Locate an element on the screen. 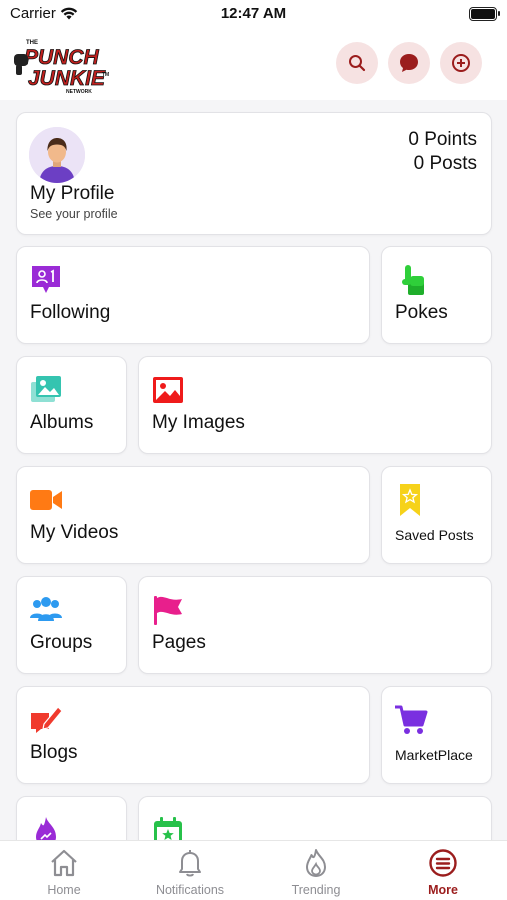  menu-item-groups: Groups is located at coordinates (71, 625).